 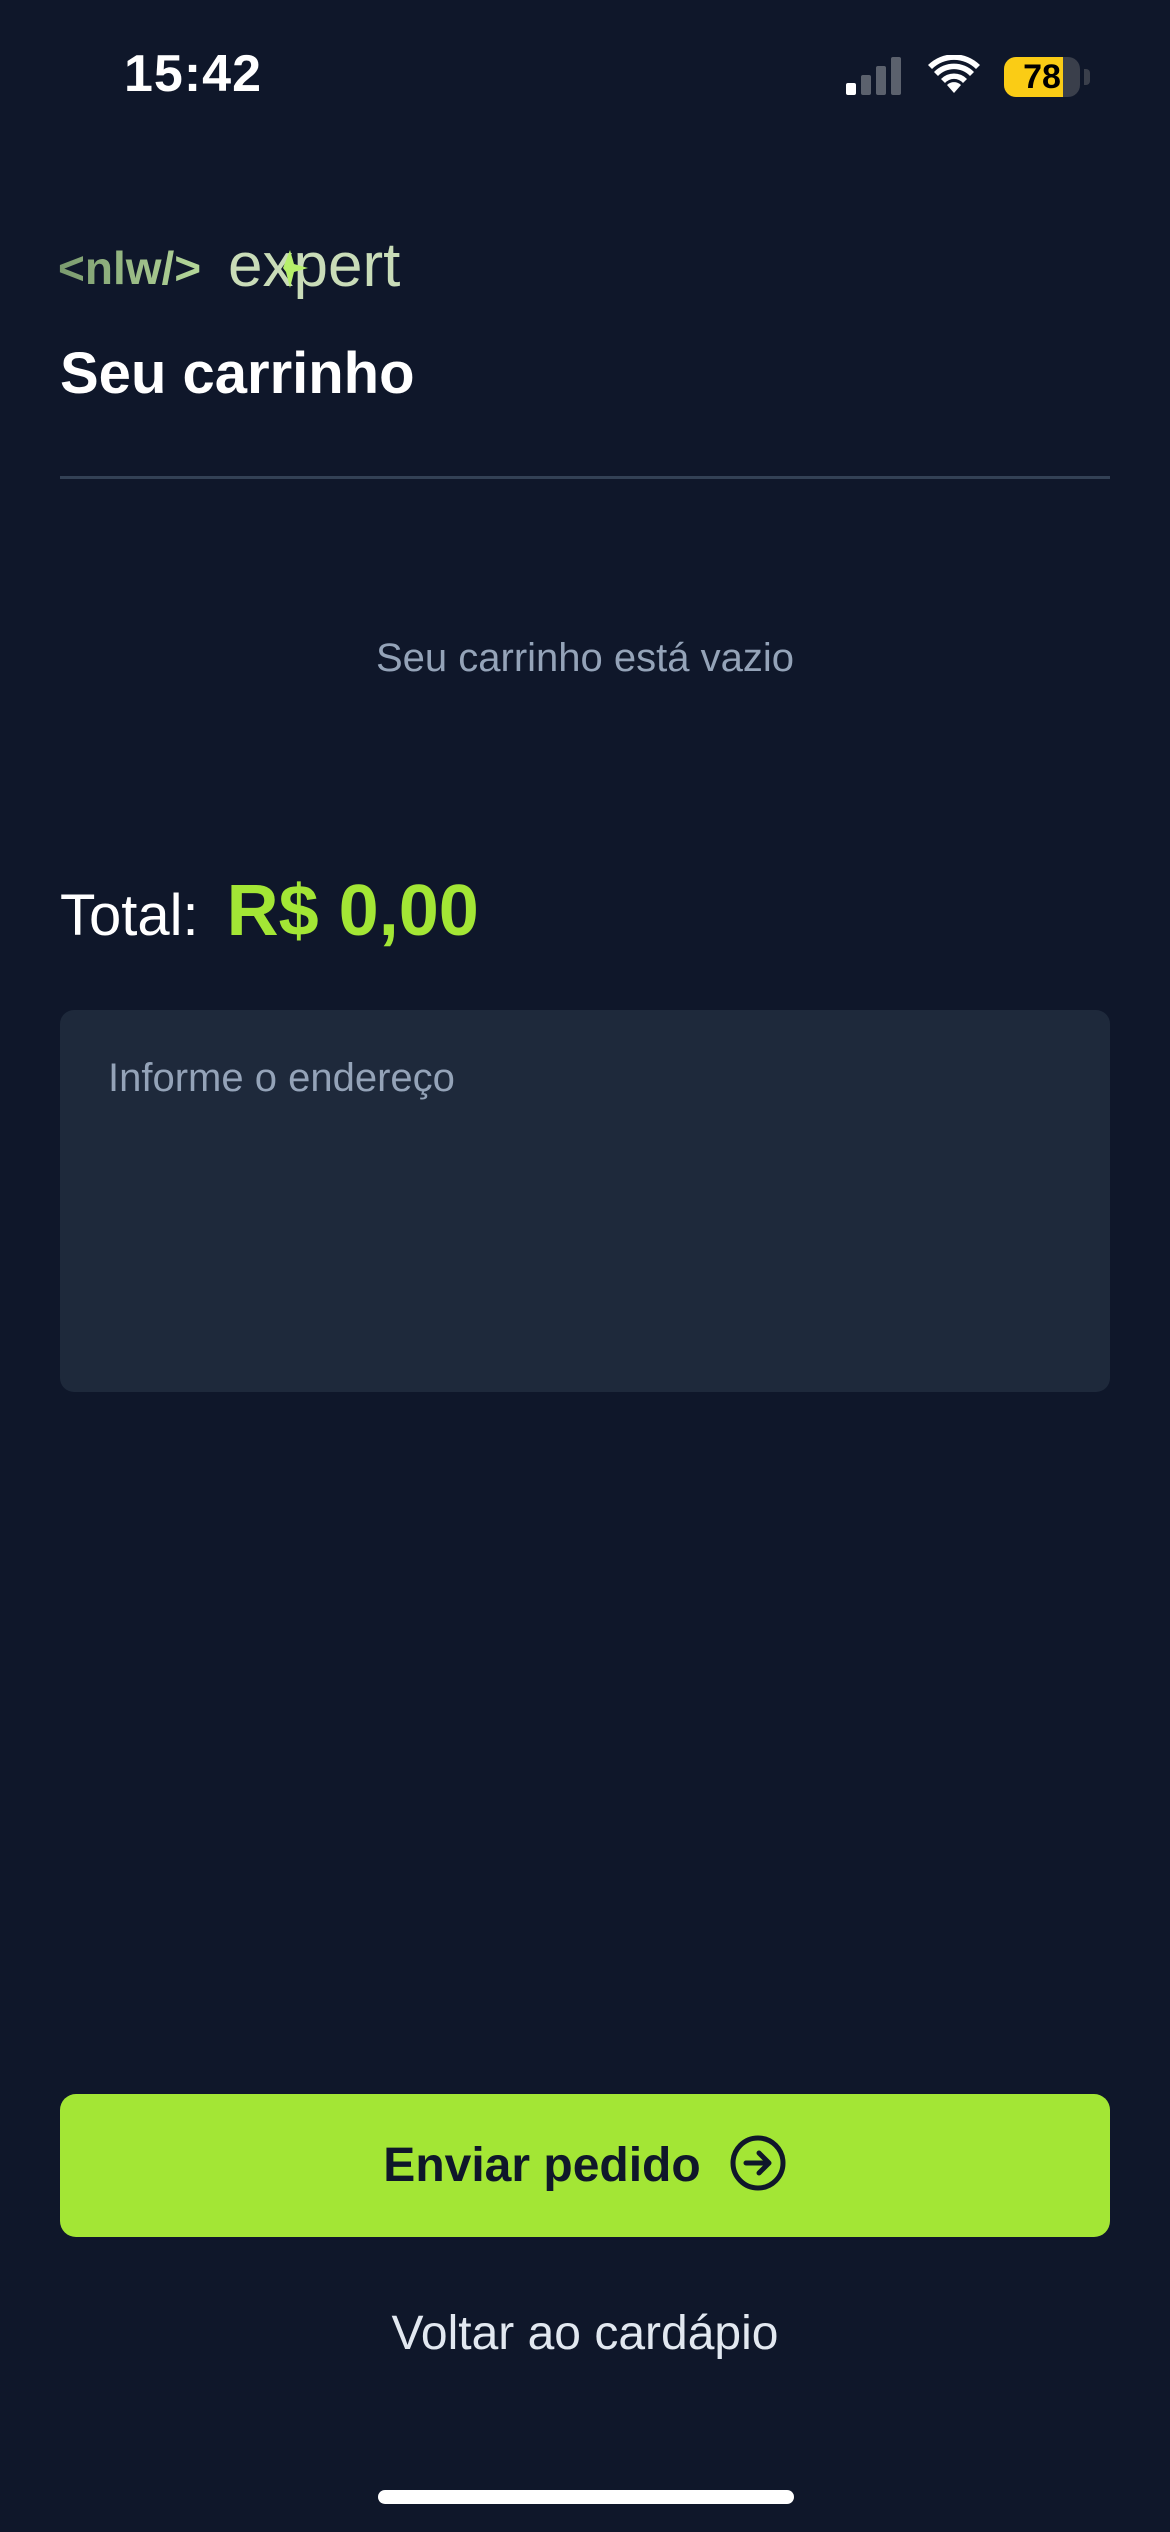 I want to click on address-input, so click(x=585, y=1201).